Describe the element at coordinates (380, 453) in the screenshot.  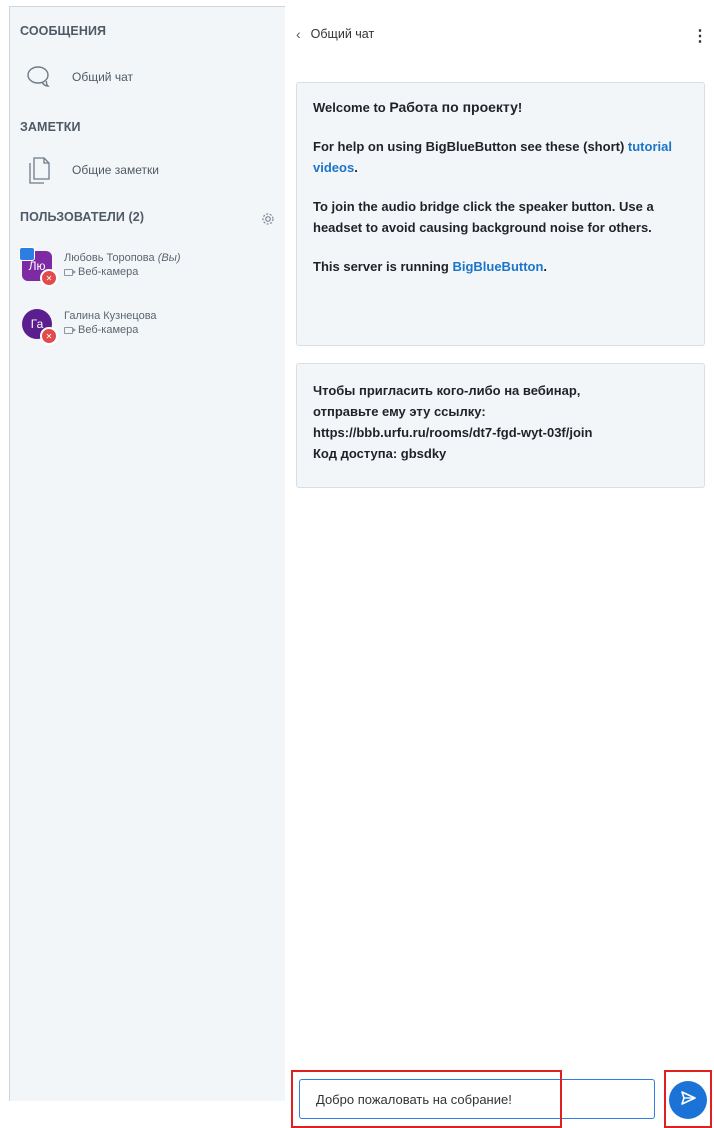
I see `access-code: Код доступа: gbsdky` at that location.